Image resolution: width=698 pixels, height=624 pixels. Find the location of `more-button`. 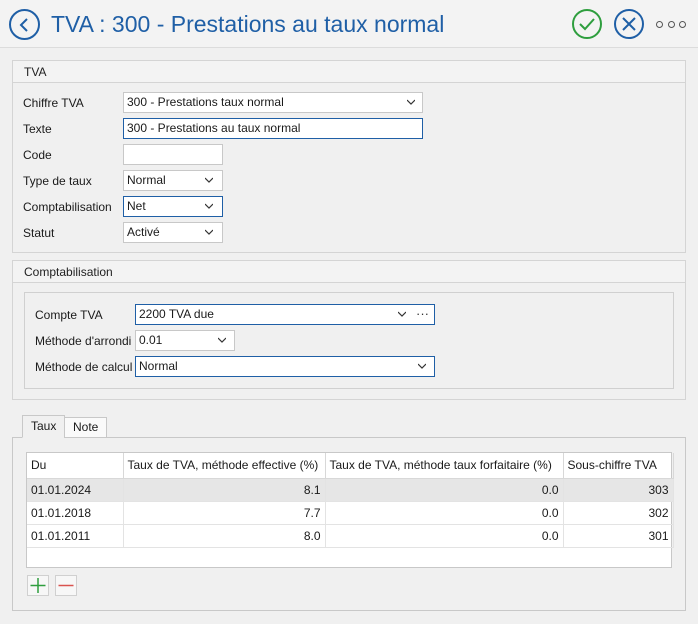

more-button is located at coordinates (671, 24).